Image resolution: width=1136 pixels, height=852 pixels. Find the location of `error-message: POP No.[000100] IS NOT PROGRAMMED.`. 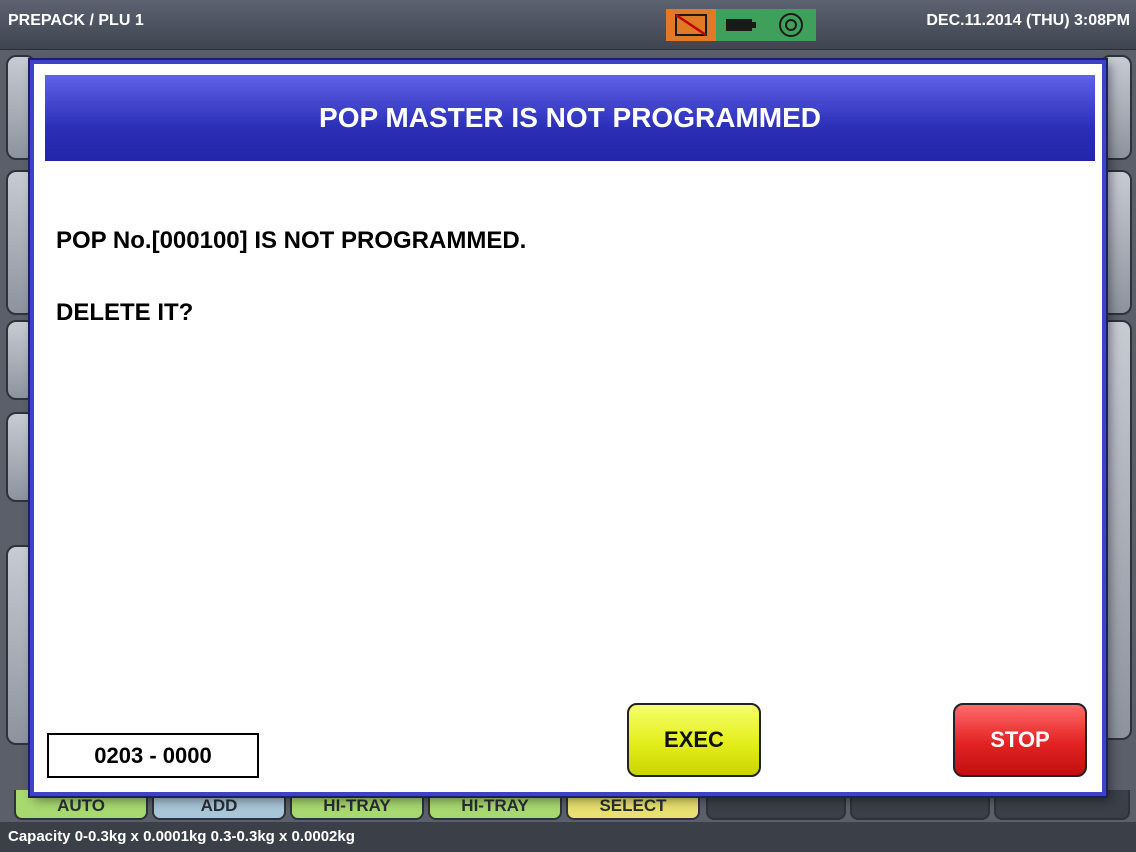

error-message: POP No.[000100] IS NOT PROGRAMMED. is located at coordinates (291, 240).